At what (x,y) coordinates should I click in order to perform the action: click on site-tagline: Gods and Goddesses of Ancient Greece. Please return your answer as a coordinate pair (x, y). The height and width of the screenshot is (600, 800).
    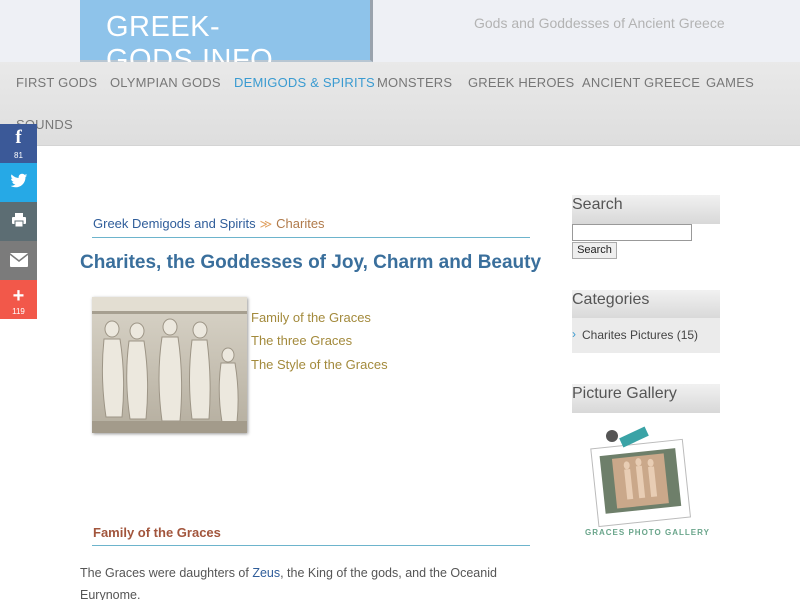
    Looking at the image, I should click on (599, 23).